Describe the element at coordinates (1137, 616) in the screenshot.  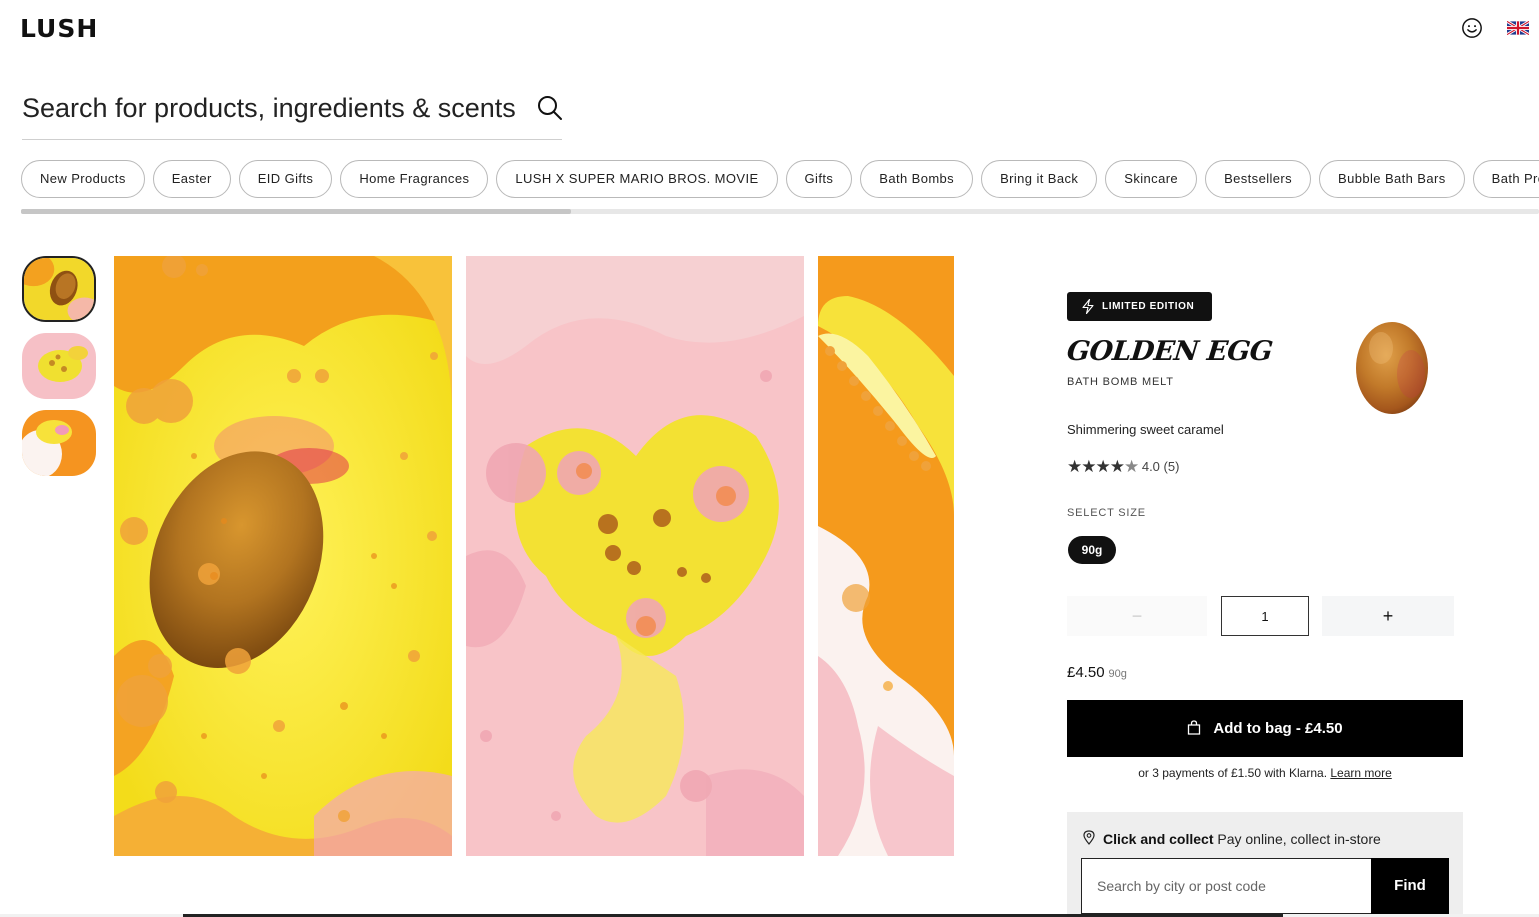
I see `quantity-decrease-button: −` at that location.